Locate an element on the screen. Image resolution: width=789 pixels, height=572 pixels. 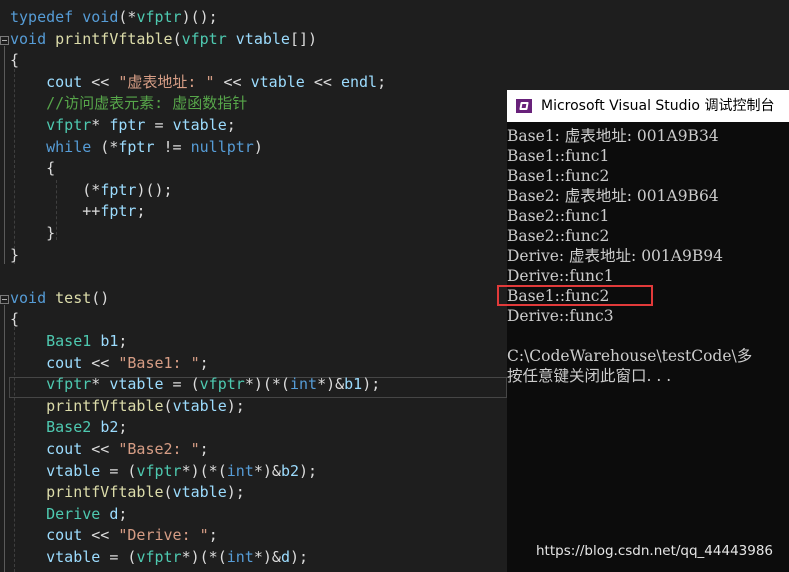
code-token: []) is located at coordinates (303, 38).